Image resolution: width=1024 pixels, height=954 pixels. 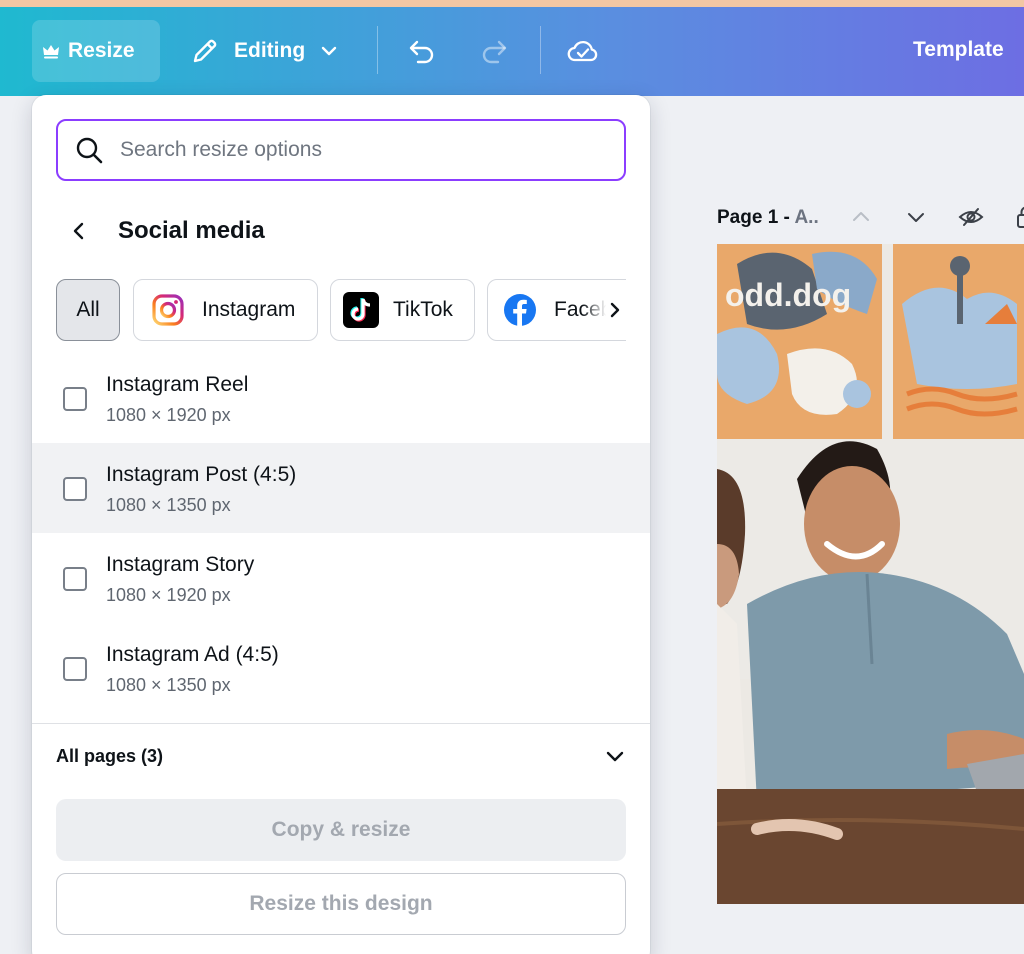 I want to click on top-accent-strip, so click(x=512, y=3).